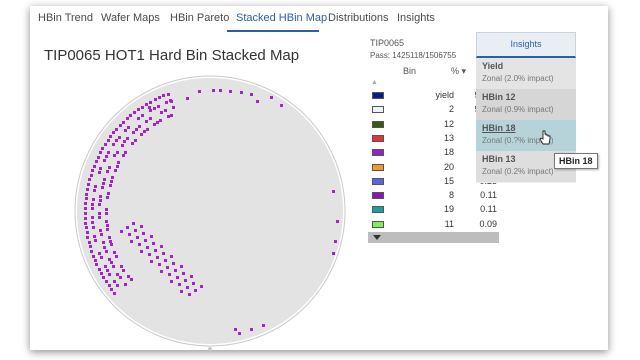  Describe the element at coordinates (464, 71) in the screenshot. I see `sort-caret-icon: ▾` at that location.